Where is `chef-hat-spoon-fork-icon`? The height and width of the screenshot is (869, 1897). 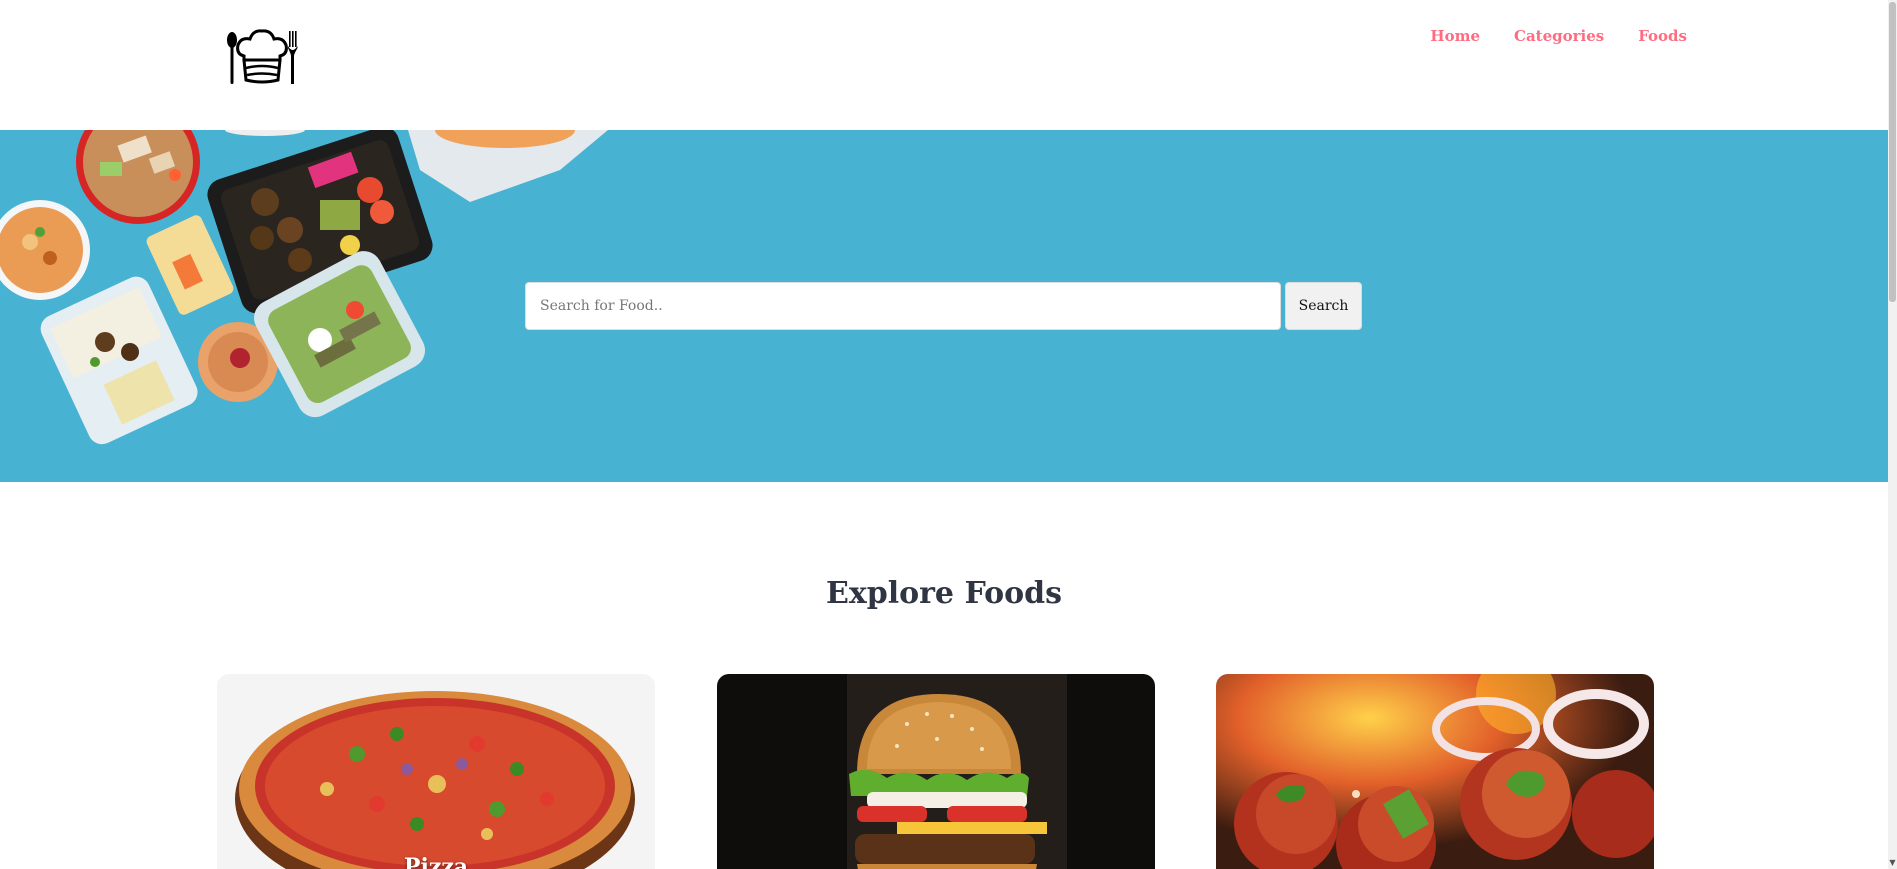
chef-hat-spoon-fork-icon is located at coordinates (262, 56).